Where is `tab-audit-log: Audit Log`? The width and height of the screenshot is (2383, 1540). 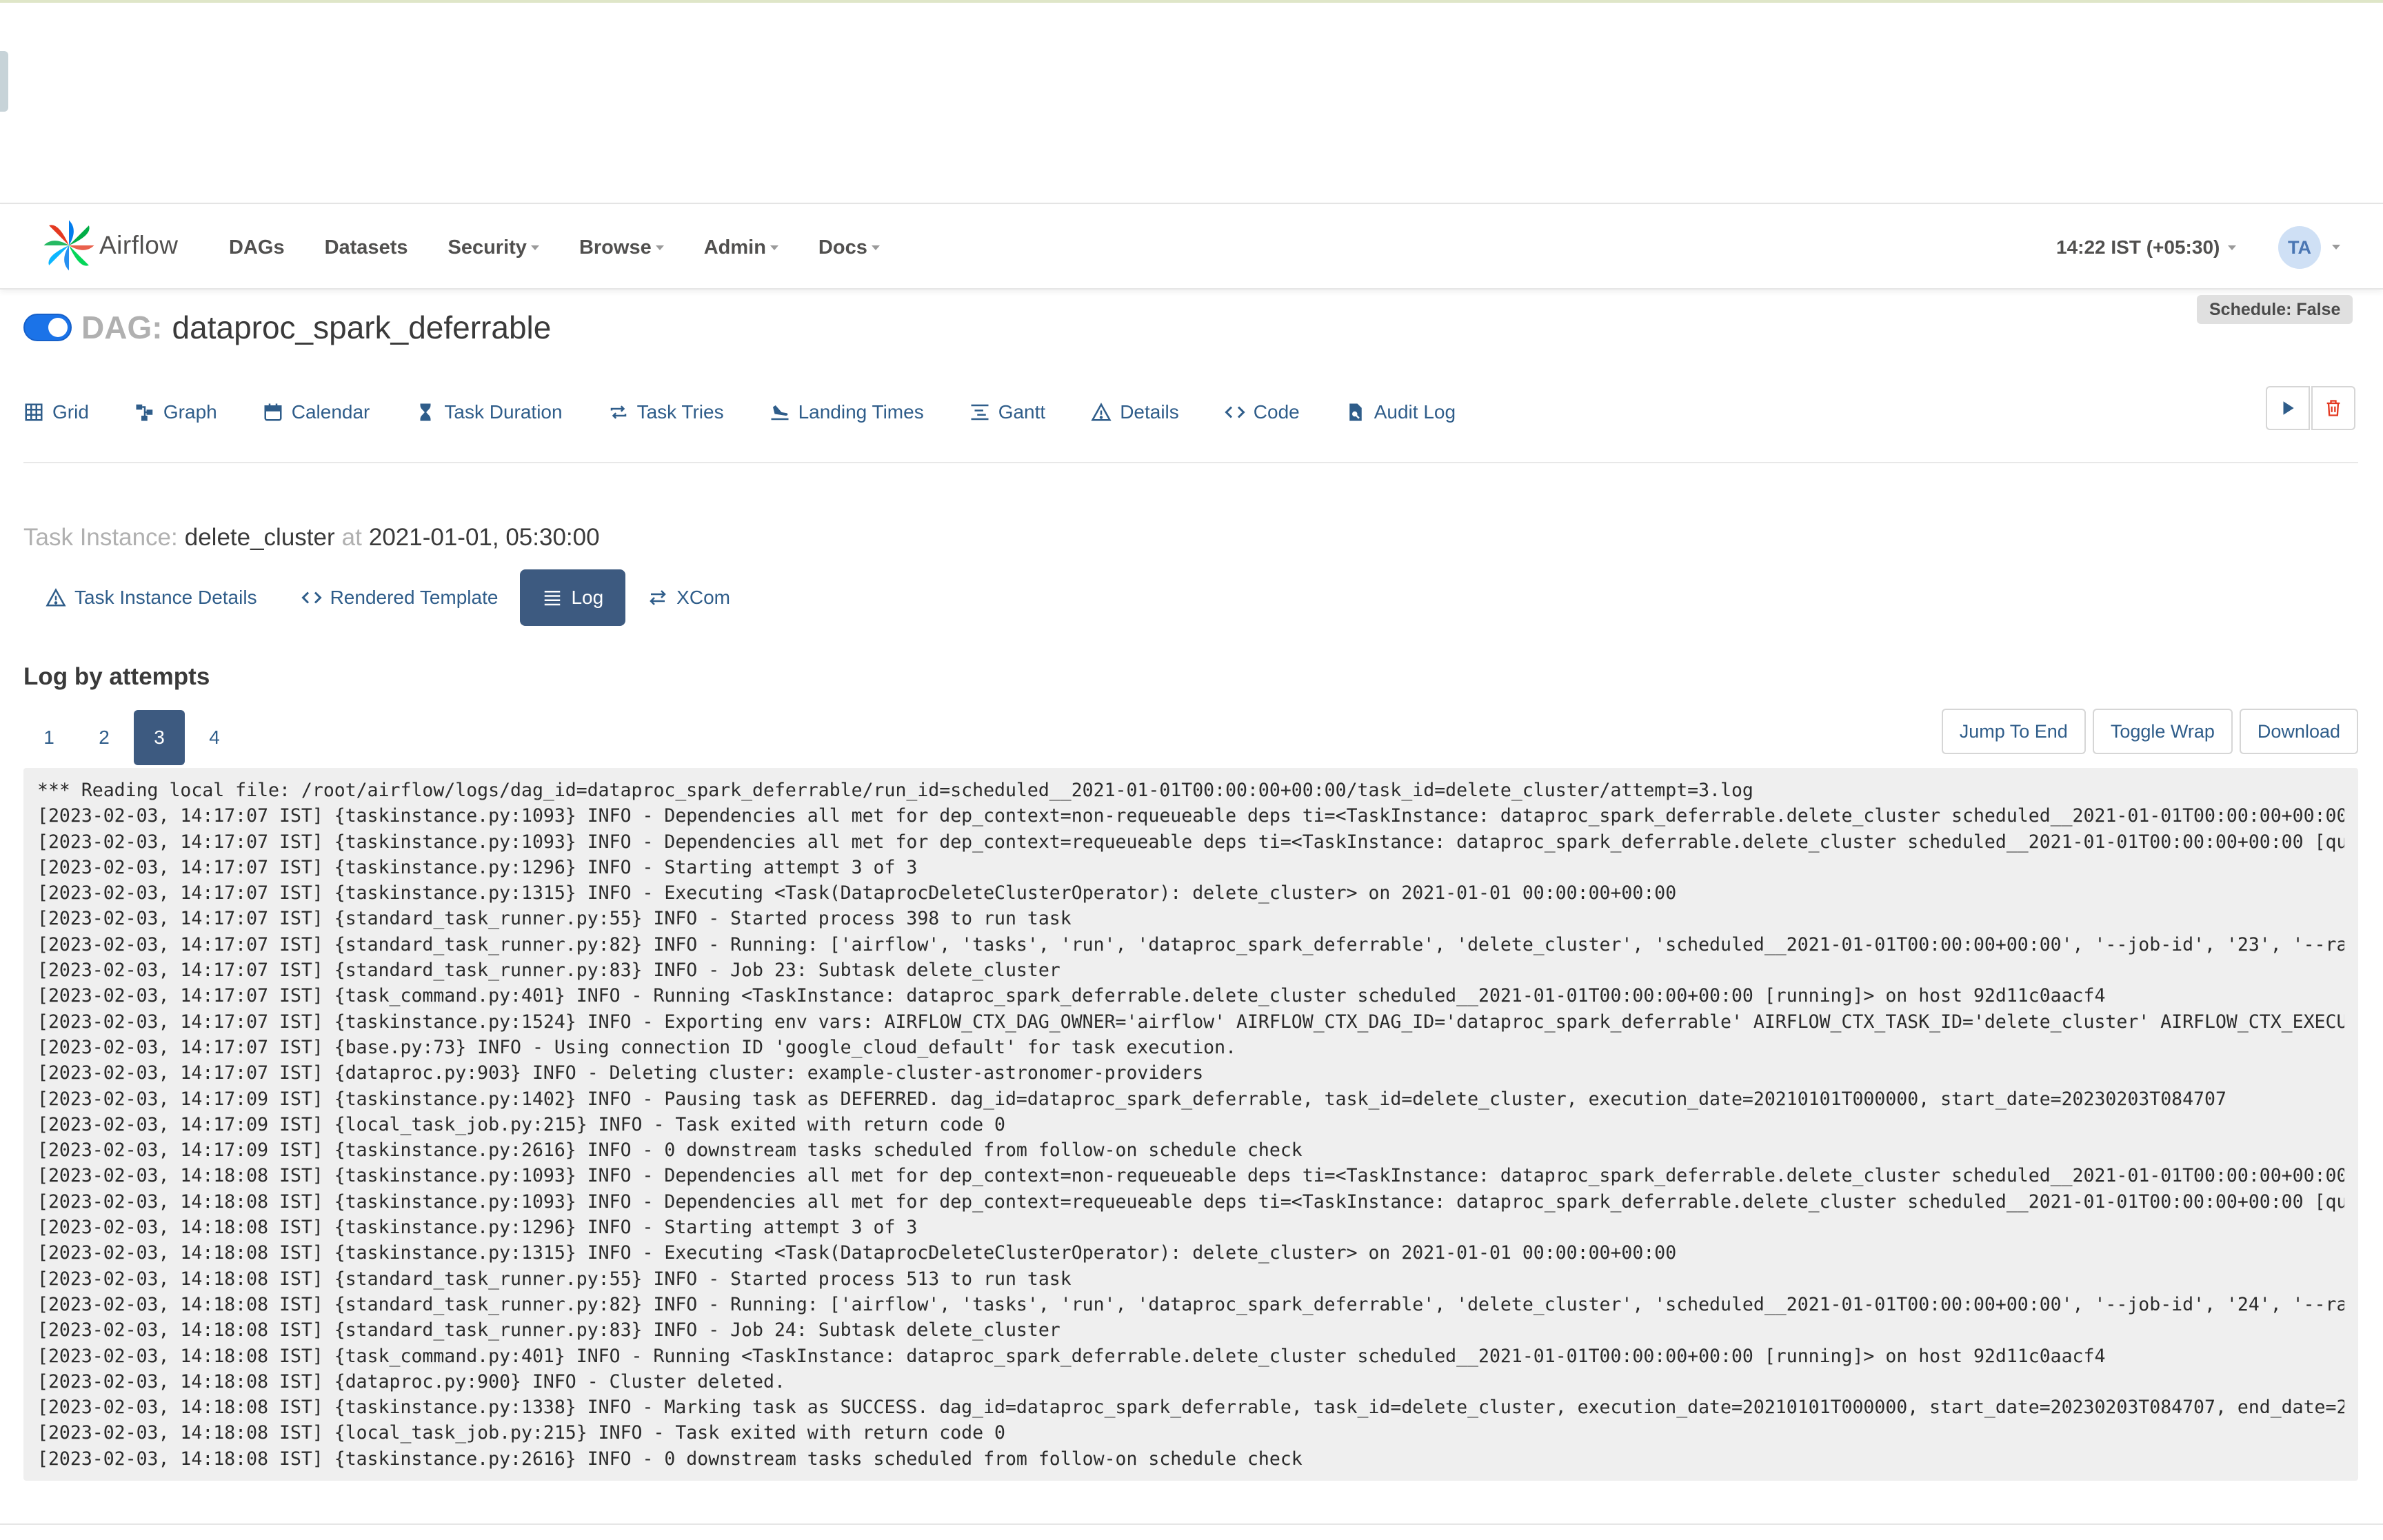 tab-audit-log: Audit Log is located at coordinates (1400, 412).